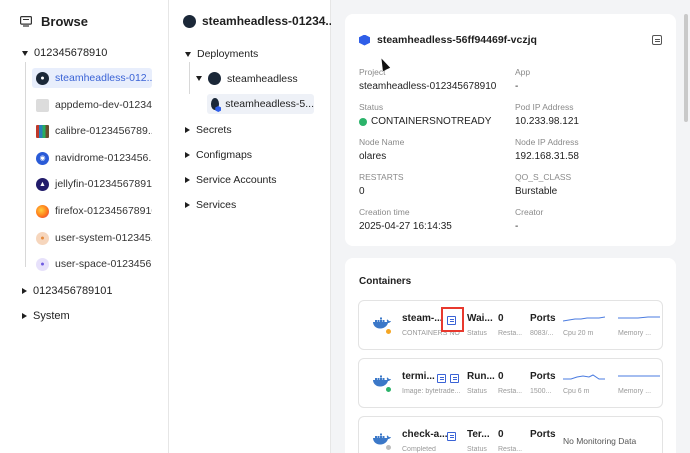 This screenshot has height=453, width=690. What do you see at coordinates (92, 184) in the screenshot?
I see `app-item-jellyfin: ▲ jellyfin-012345678910` at bounding box center [92, 184].